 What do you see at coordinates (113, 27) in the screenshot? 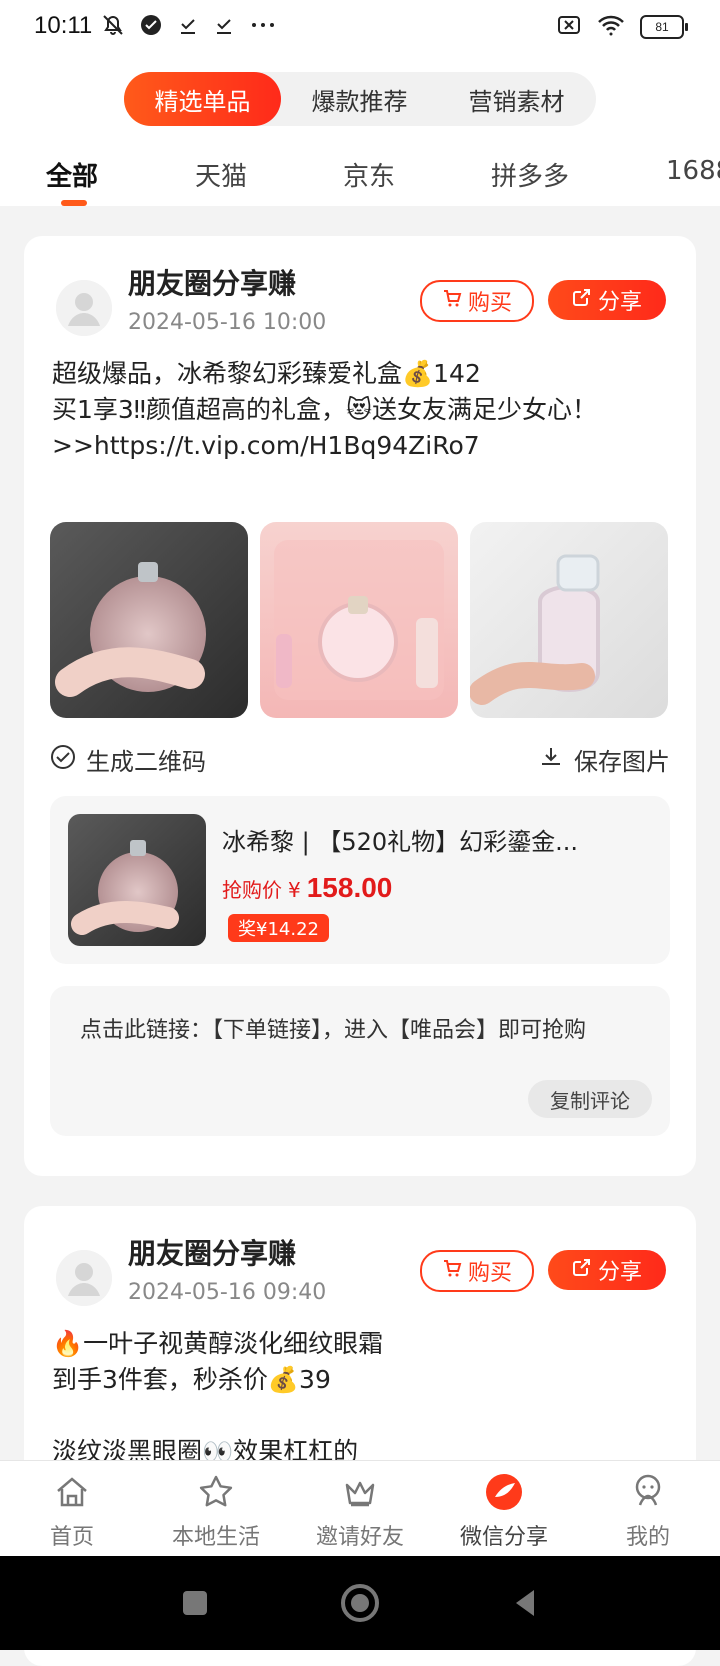
I see `mute-icon` at bounding box center [113, 27].